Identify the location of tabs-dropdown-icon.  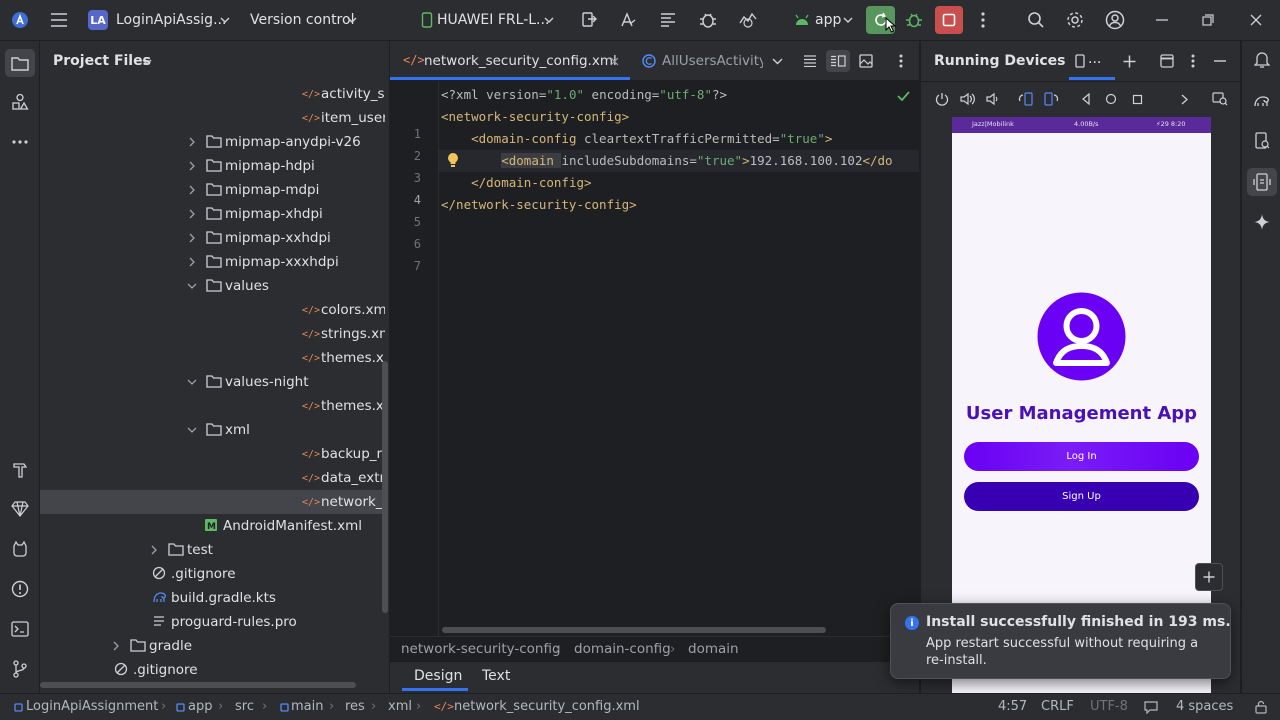
(777, 61).